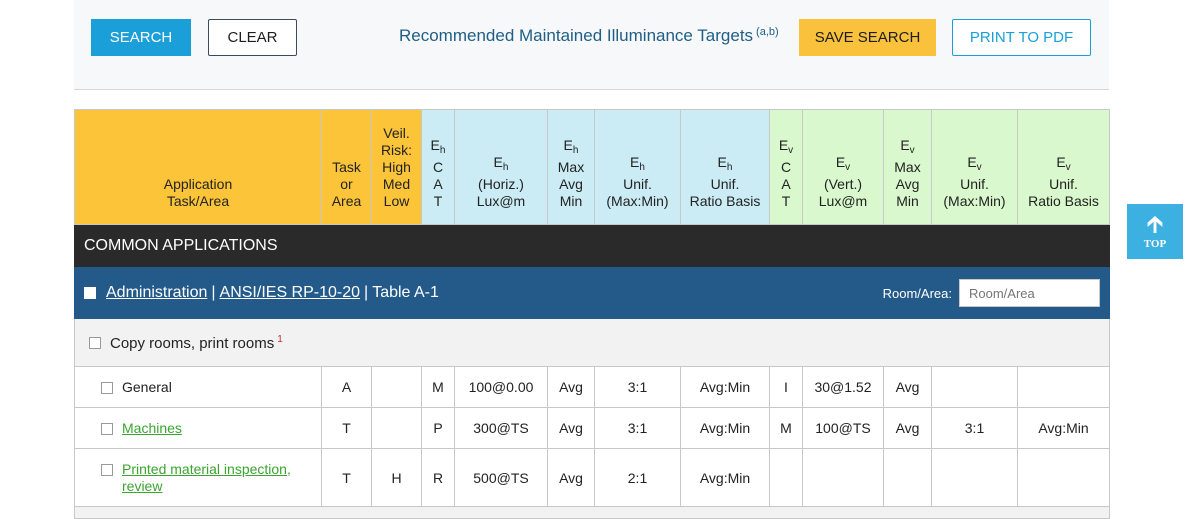 This screenshot has width=1200, height=519. I want to click on subgroup-label: Copy rooms, print rooms, so click(192, 343).